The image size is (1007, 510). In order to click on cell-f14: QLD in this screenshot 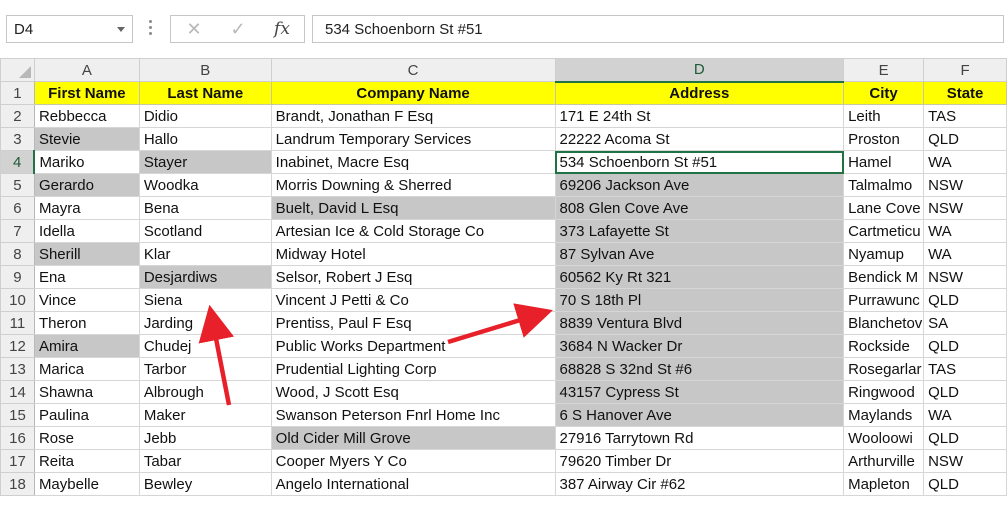, I will do `click(965, 392)`.